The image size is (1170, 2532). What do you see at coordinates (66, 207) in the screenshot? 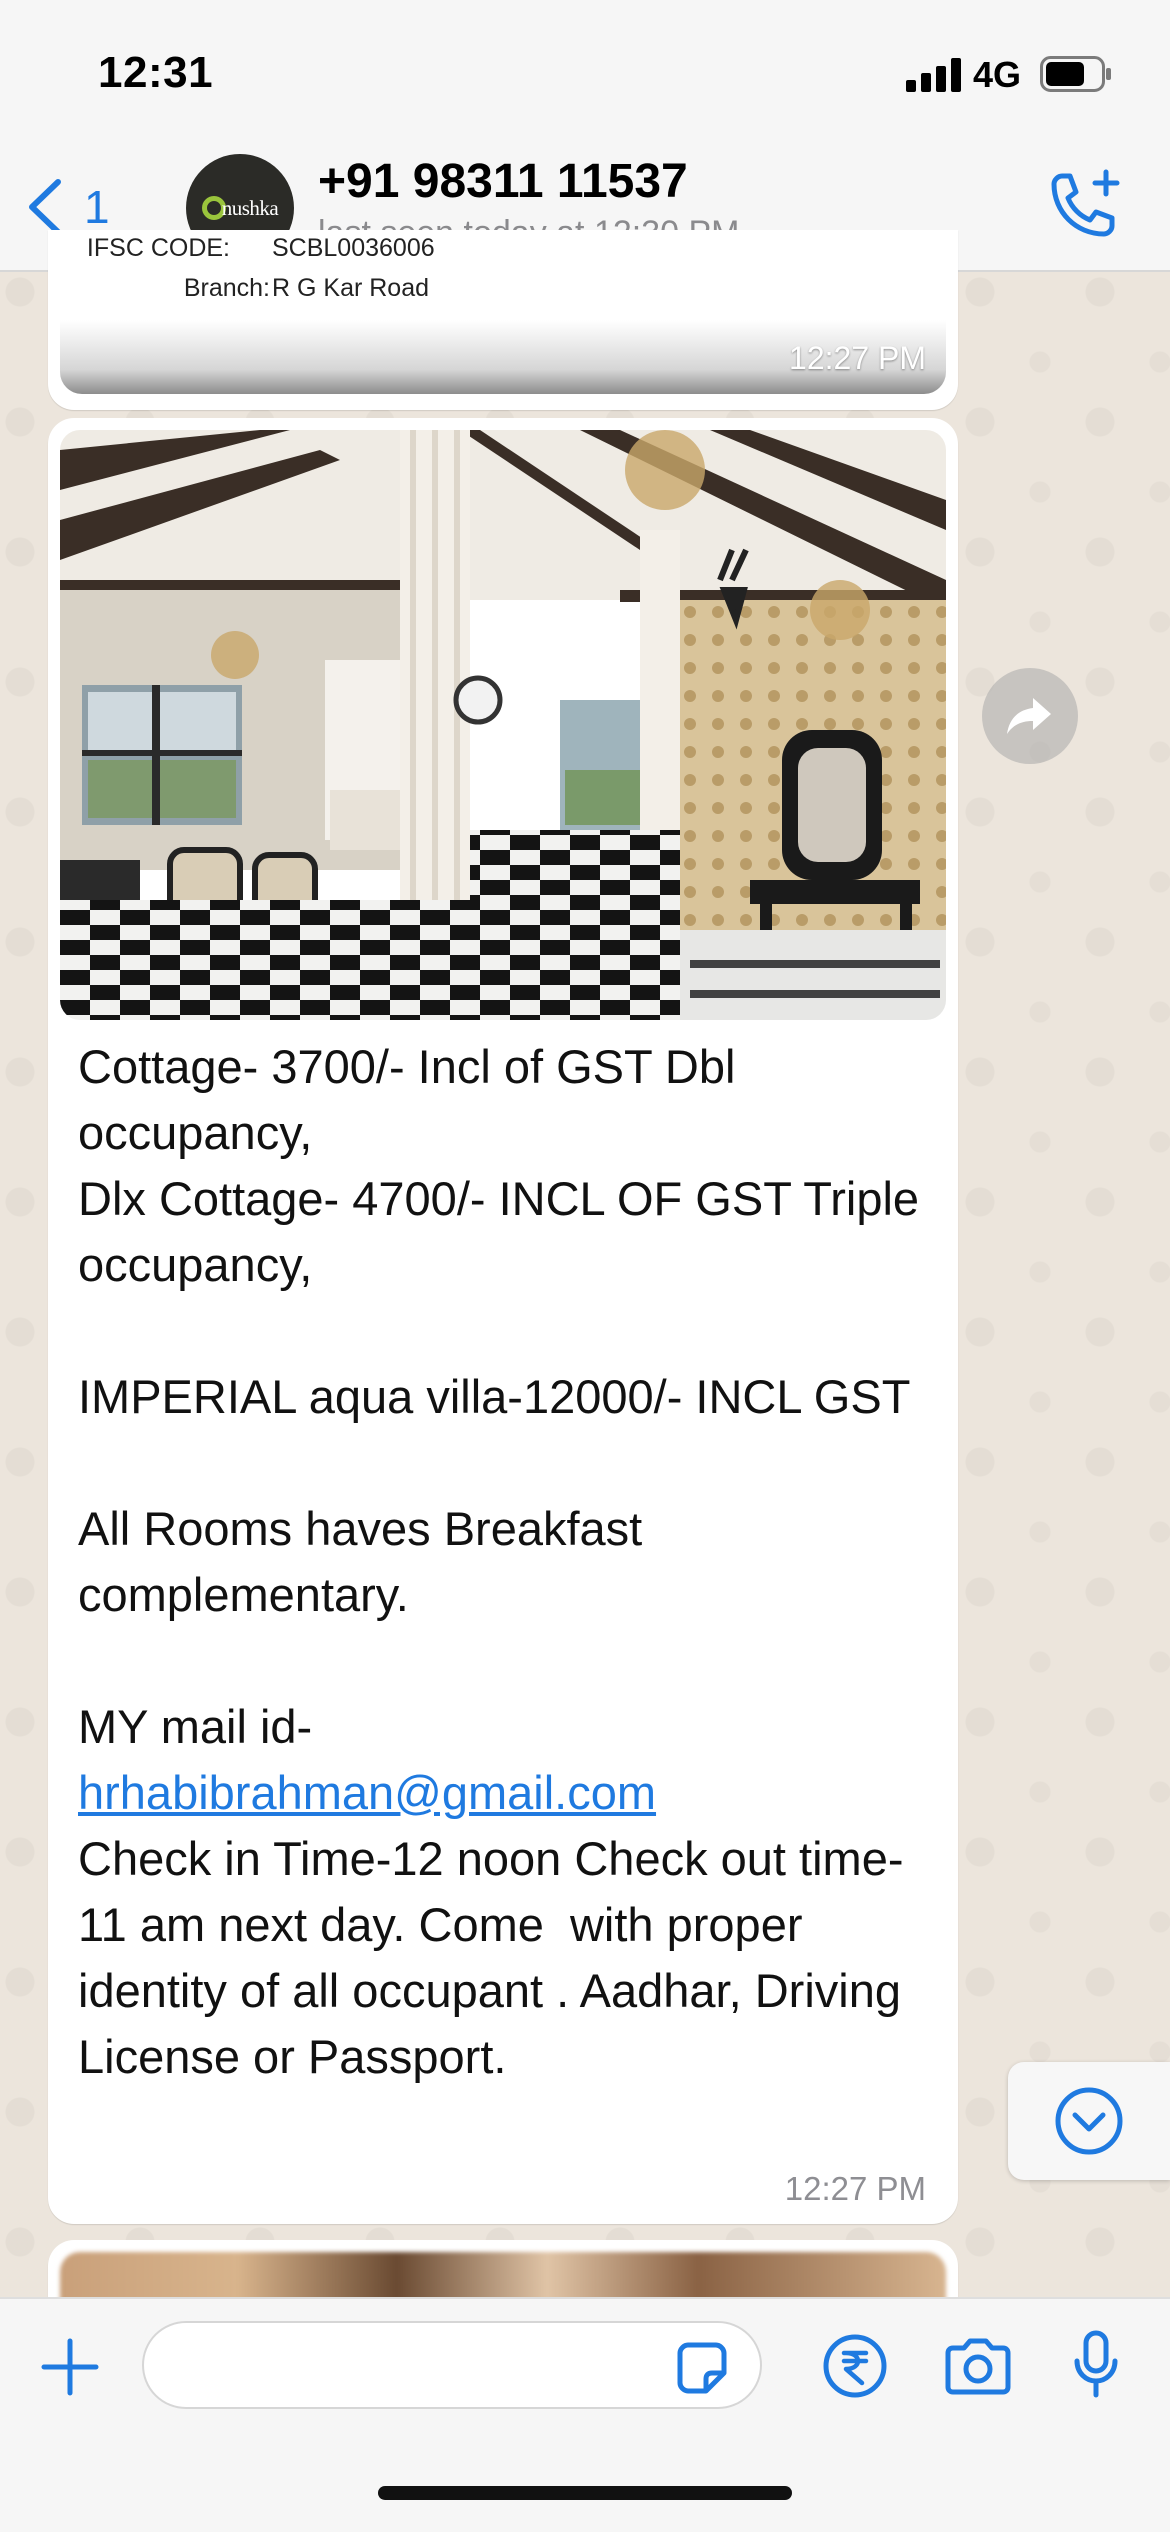
I see `back-button: 1` at bounding box center [66, 207].